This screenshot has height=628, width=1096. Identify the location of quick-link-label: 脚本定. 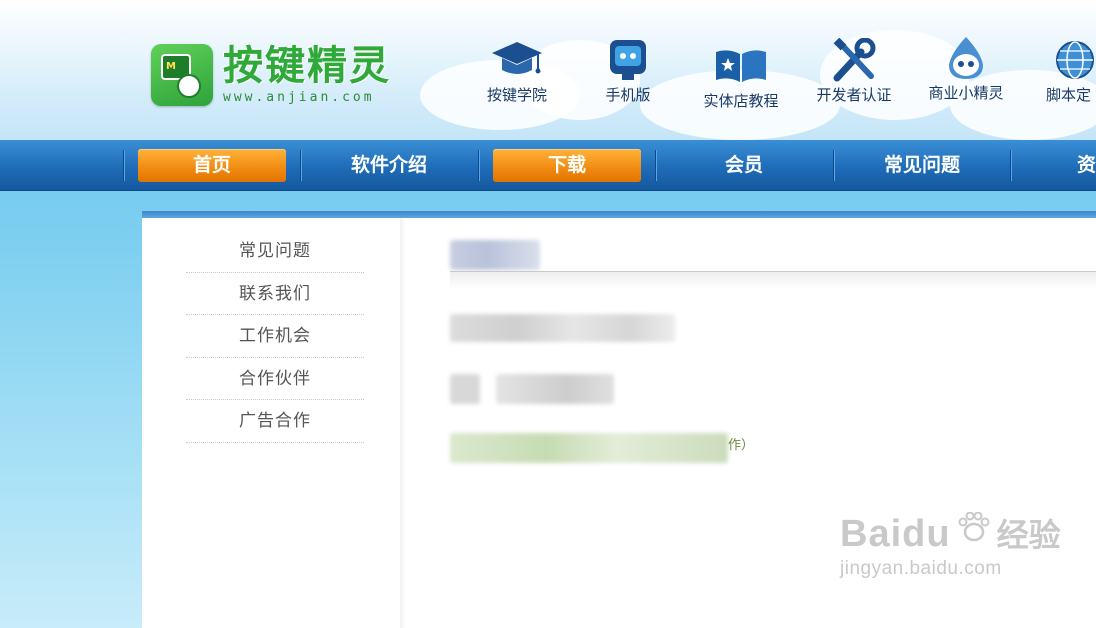
(1069, 95).